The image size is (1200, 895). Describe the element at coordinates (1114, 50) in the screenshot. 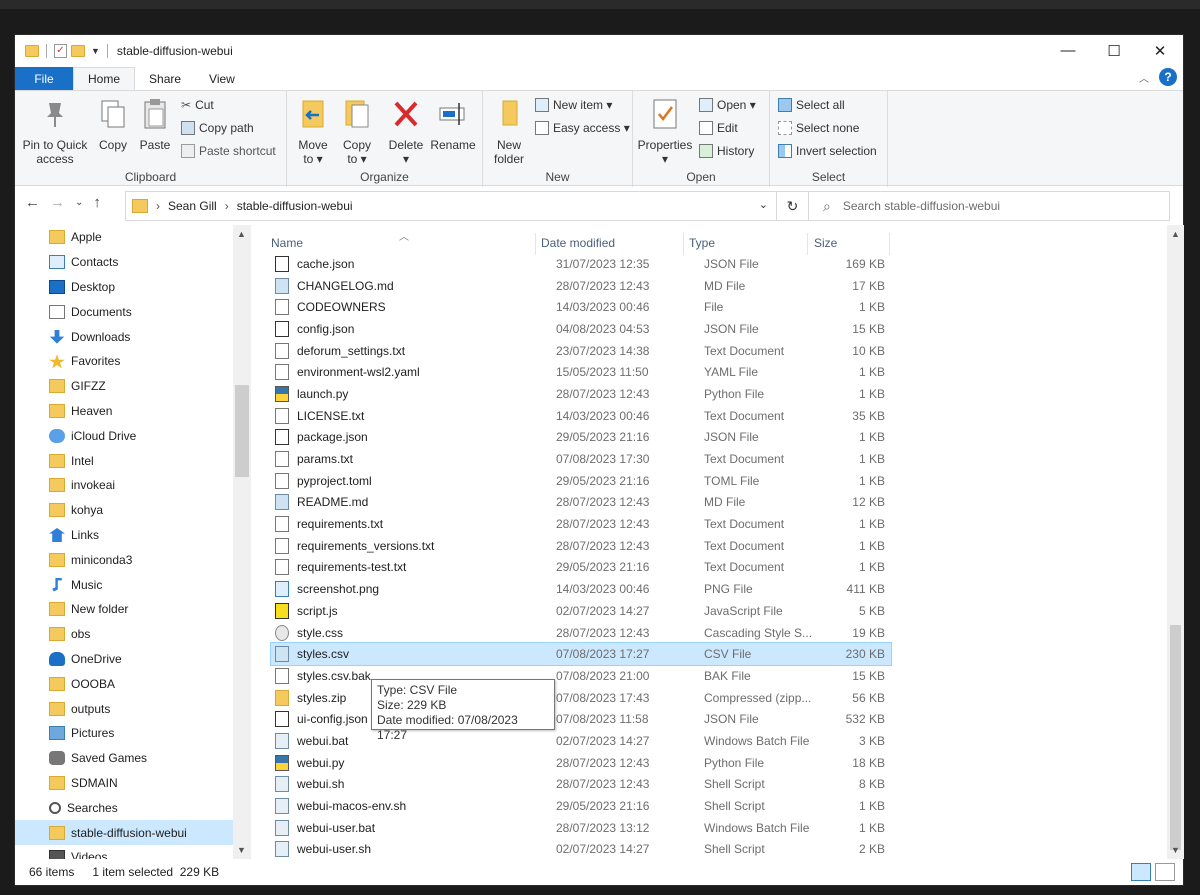

I see `maximize-button: ☐` at that location.